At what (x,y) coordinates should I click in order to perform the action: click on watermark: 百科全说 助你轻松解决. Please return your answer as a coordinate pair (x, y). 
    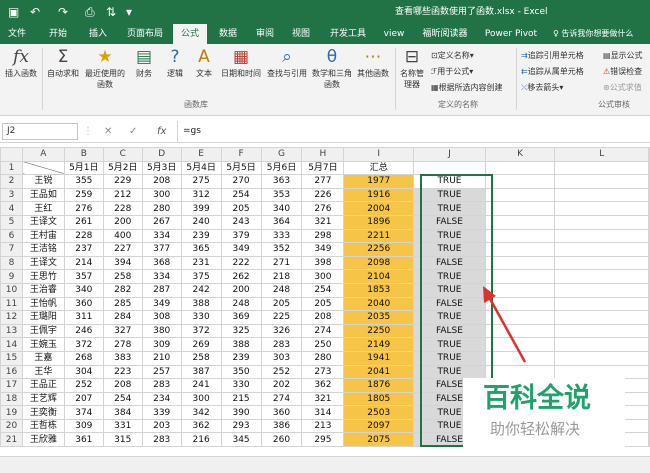
    Looking at the image, I should click on (544, 414).